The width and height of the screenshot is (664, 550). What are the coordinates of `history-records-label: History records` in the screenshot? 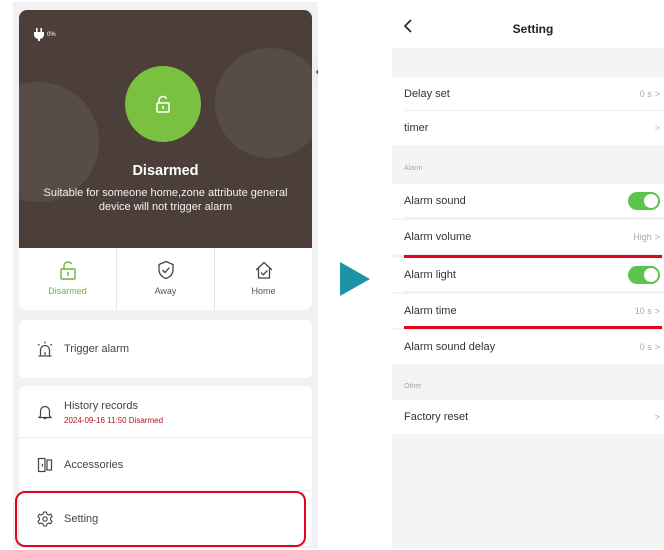 It's located at (101, 405).